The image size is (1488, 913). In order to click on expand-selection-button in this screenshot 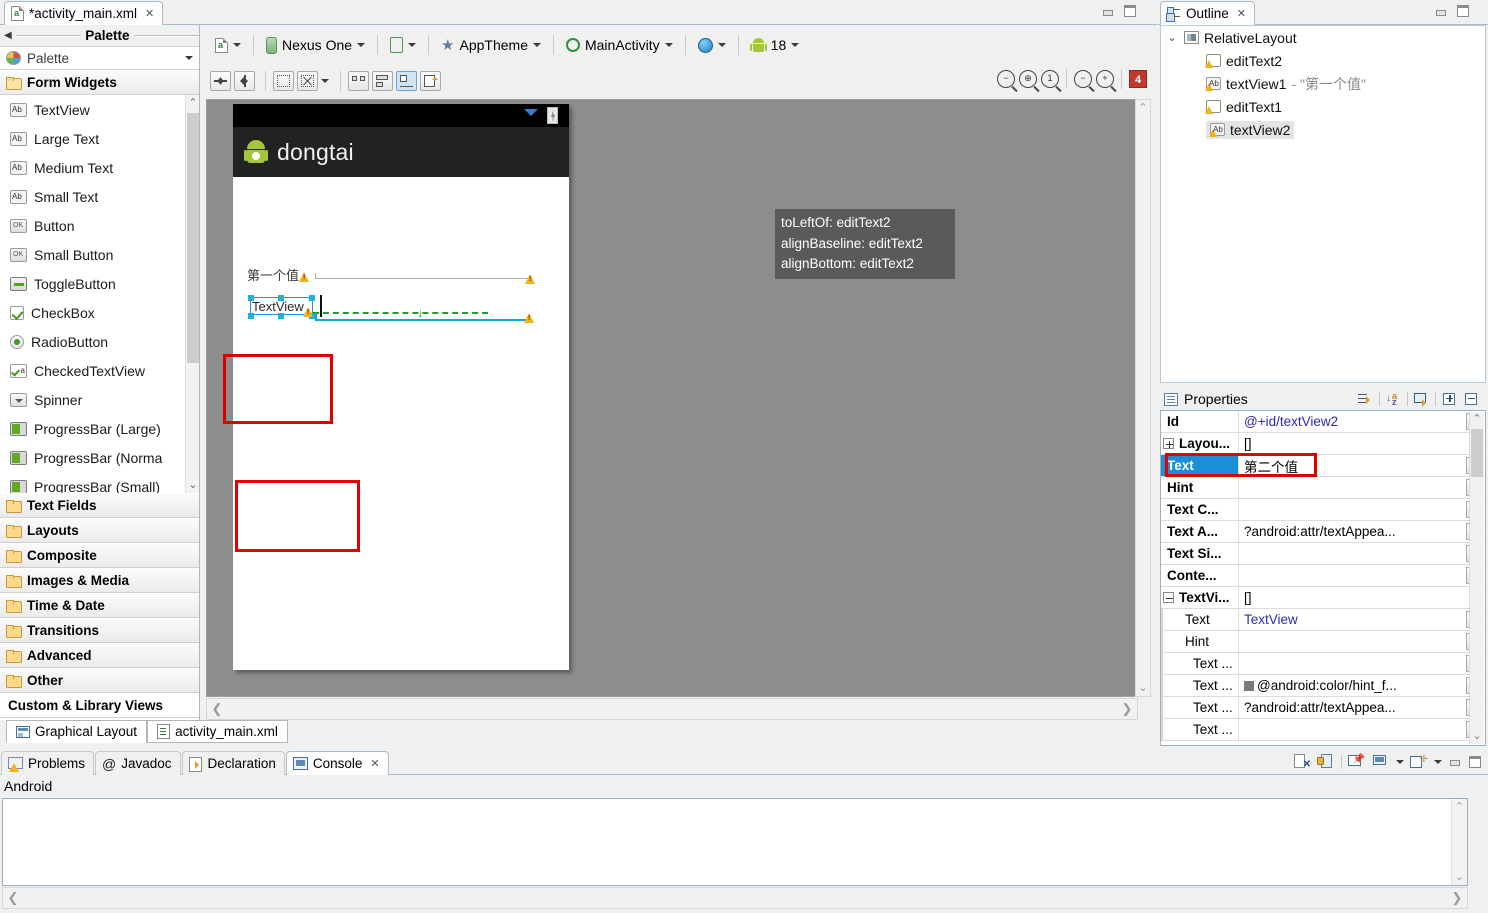, I will do `click(307, 81)`.